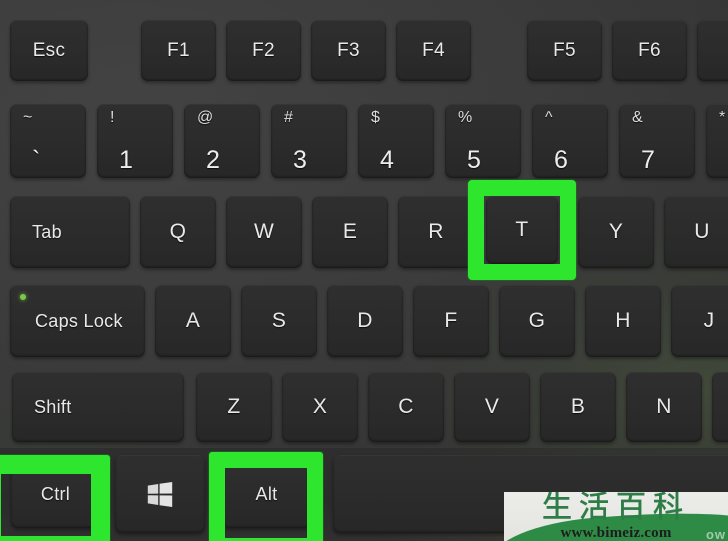  I want to click on key-f4: F4, so click(433, 50).